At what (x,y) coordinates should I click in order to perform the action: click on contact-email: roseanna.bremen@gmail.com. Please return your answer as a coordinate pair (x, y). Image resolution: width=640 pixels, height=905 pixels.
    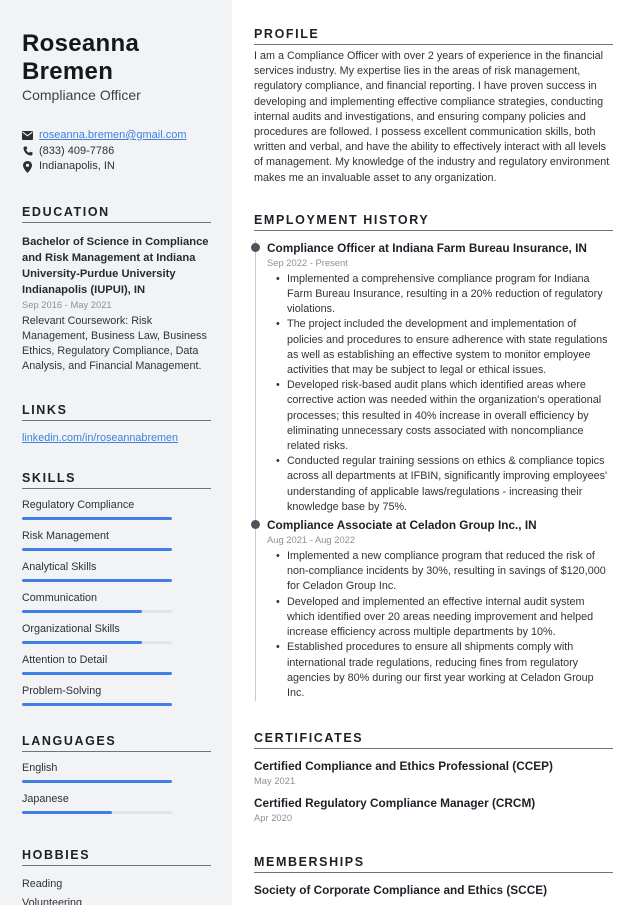
    Looking at the image, I should click on (116, 136).